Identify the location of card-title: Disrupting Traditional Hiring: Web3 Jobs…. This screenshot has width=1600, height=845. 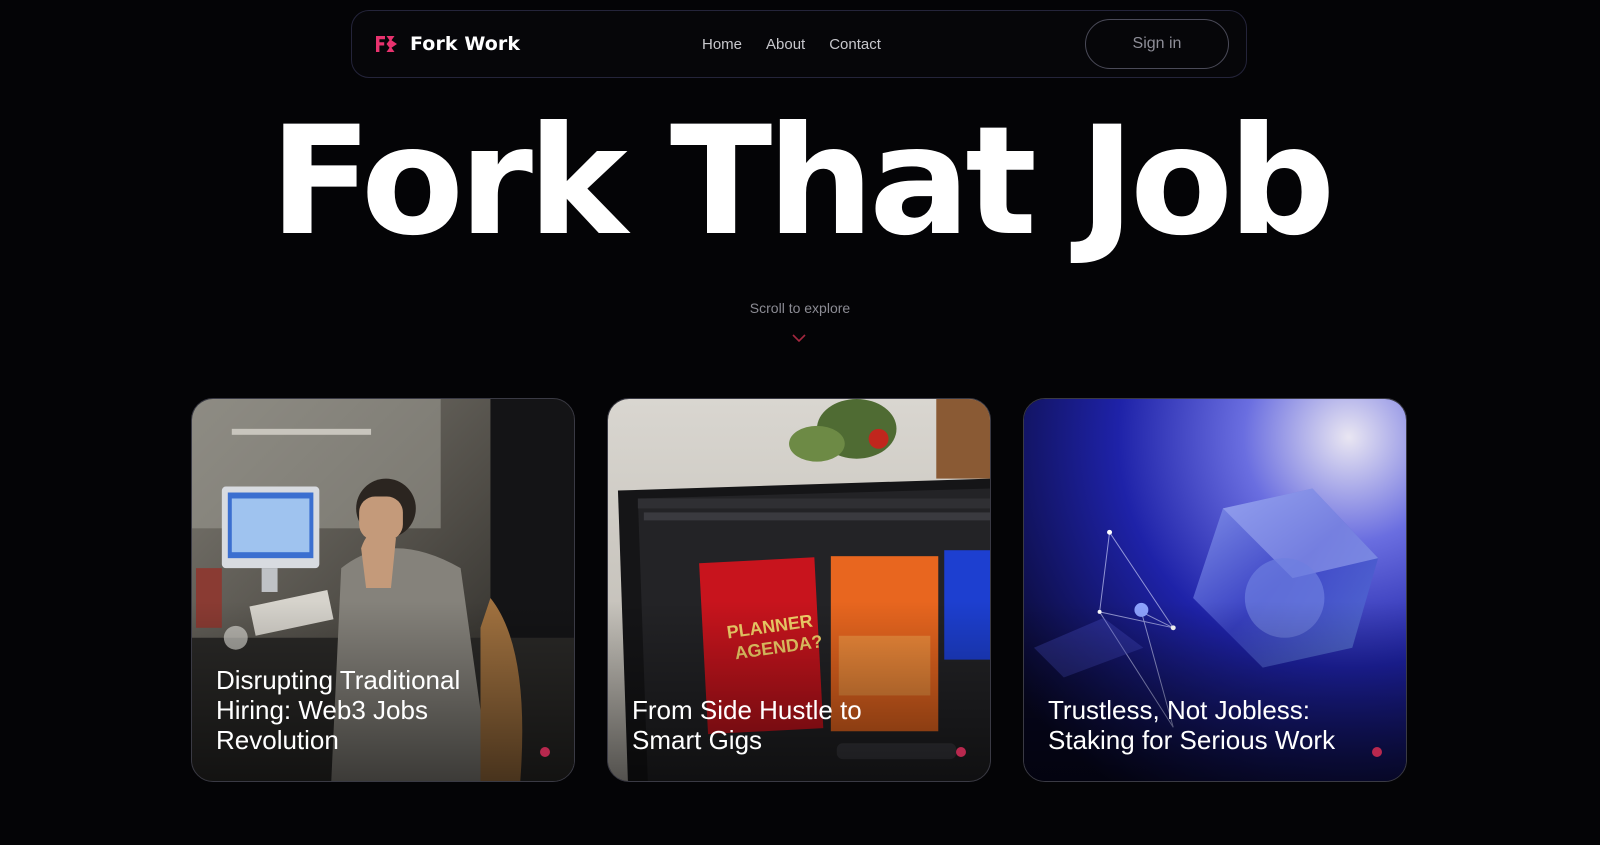
(338, 710).